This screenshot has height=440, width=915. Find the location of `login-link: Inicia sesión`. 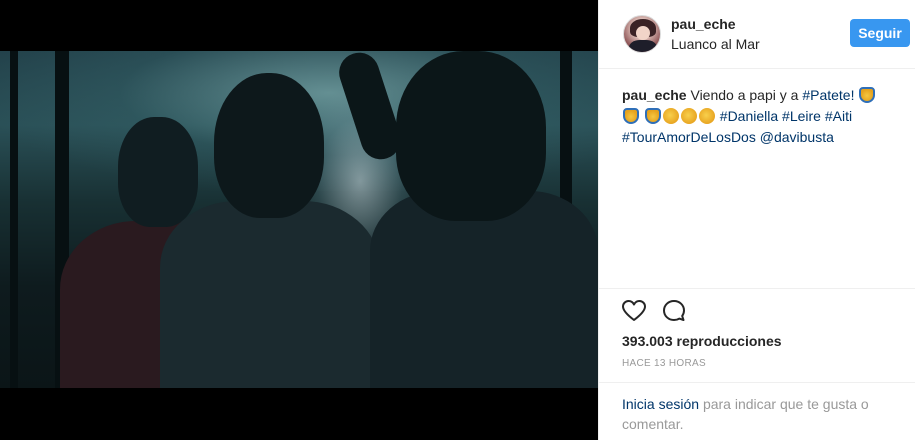

login-link: Inicia sesión is located at coordinates (660, 404).